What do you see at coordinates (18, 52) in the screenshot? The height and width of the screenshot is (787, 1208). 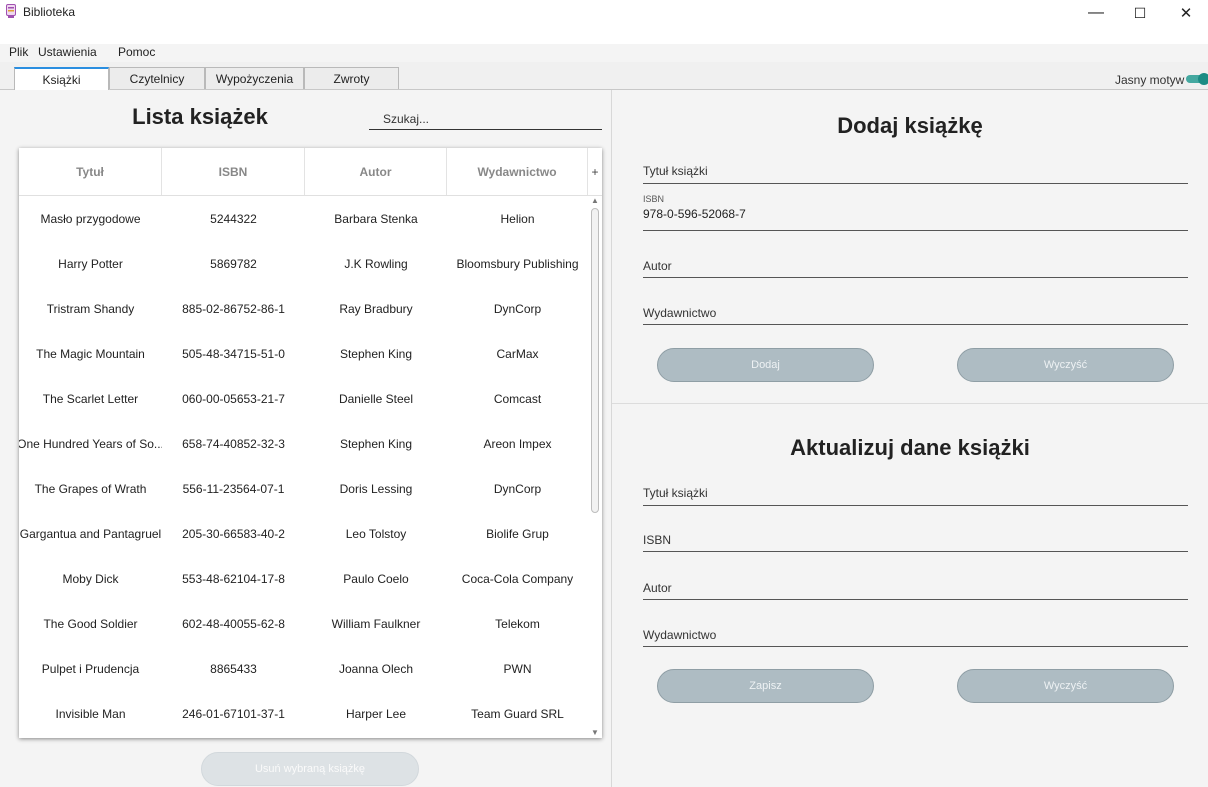 I see `menu-file: Plik` at bounding box center [18, 52].